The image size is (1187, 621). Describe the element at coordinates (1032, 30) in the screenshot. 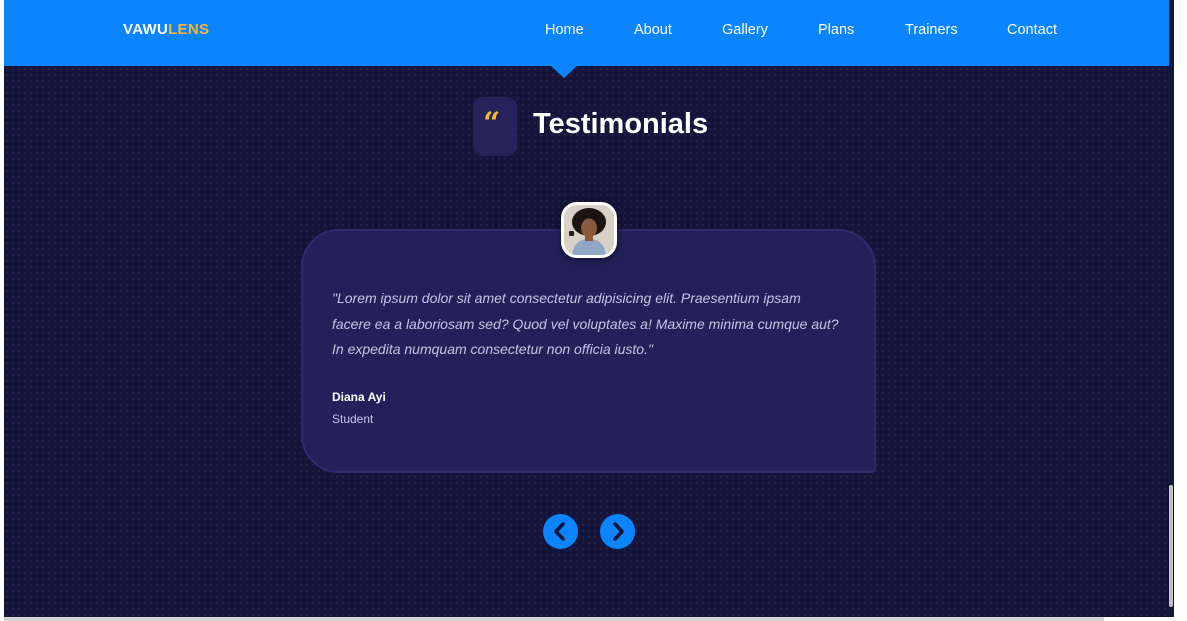

I see `nav-contact: Contact` at that location.